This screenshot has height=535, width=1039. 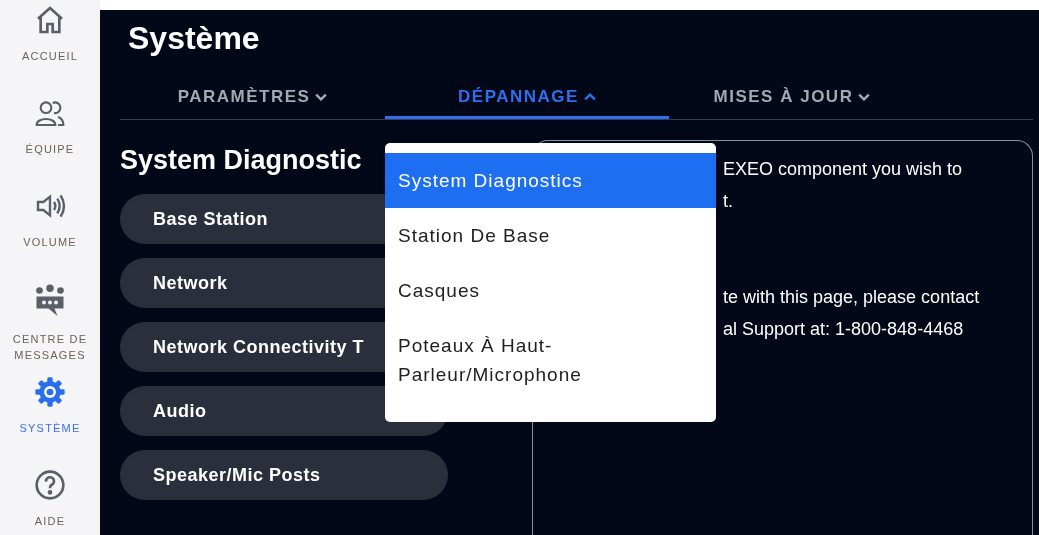 What do you see at coordinates (50, 329) in the screenshot?
I see `nav-item: CENTRE DE MESSAGES` at bounding box center [50, 329].